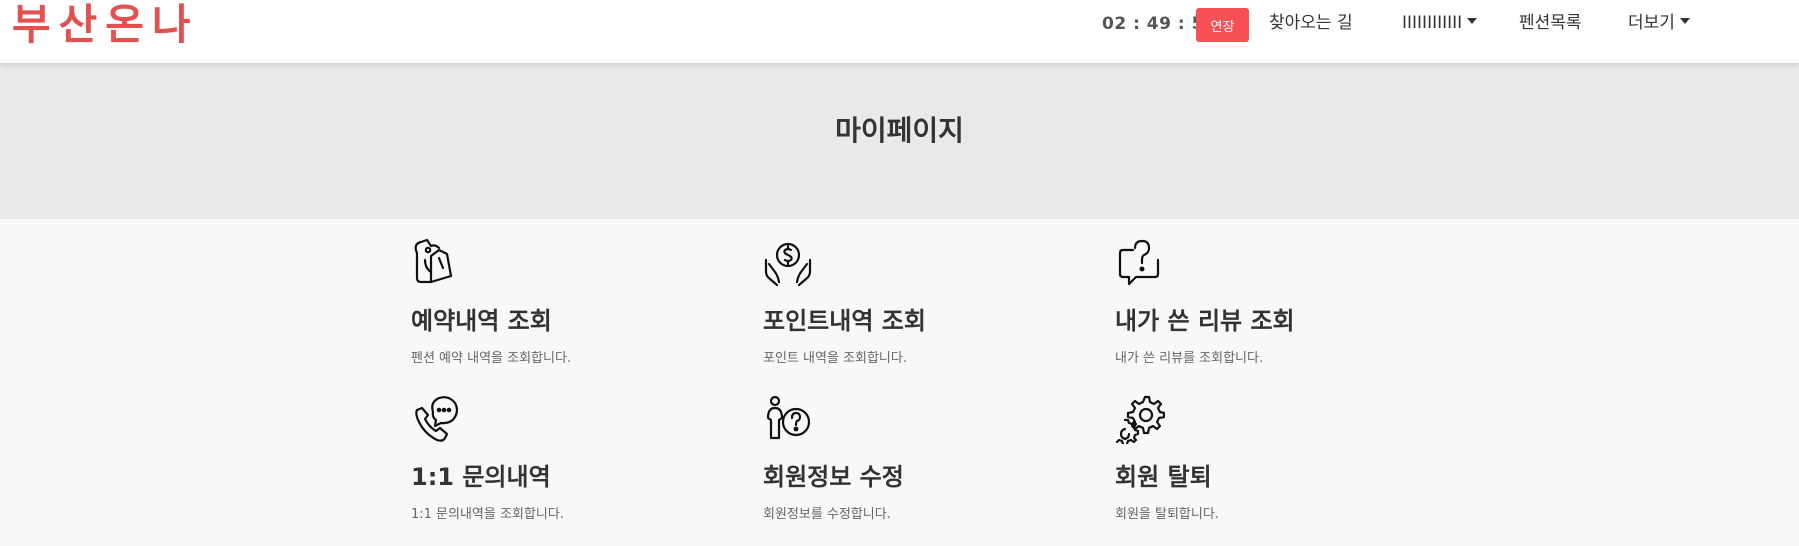 The width and height of the screenshot is (1799, 546). I want to click on card-edit-profile: 회원정보 수정 회원정보를 수정합니다., so click(923, 464).